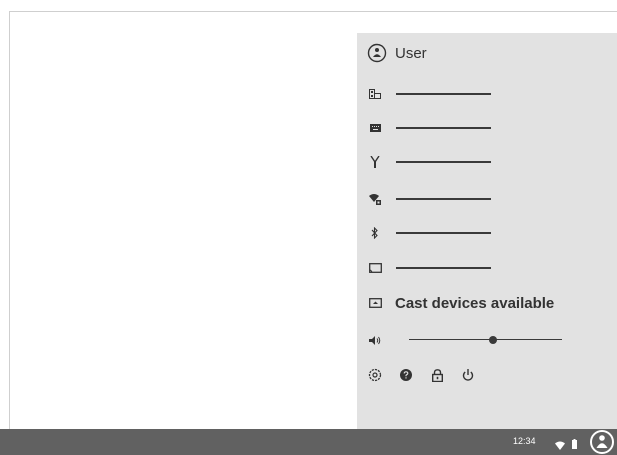  Describe the element at coordinates (437, 375) in the screenshot. I see `lock-icon` at that location.